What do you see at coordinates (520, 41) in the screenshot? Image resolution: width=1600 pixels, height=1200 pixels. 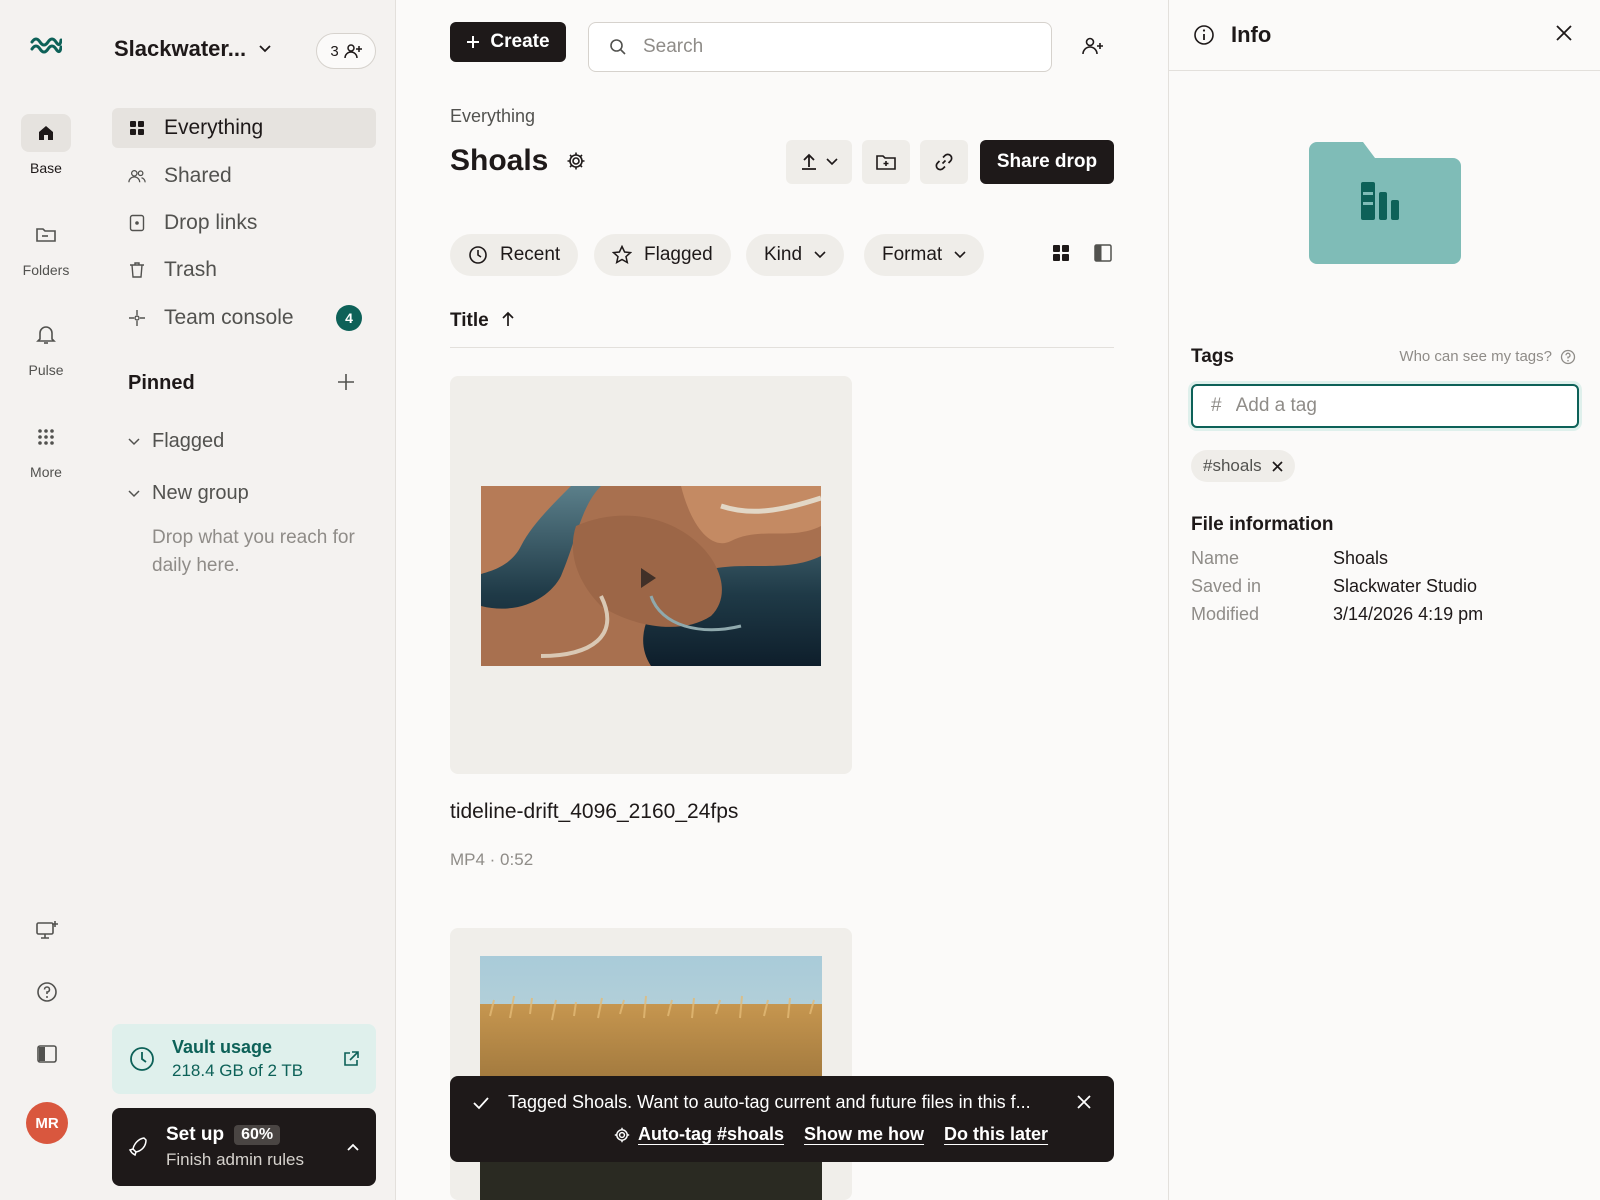 I see `create-label: Create` at bounding box center [520, 41].